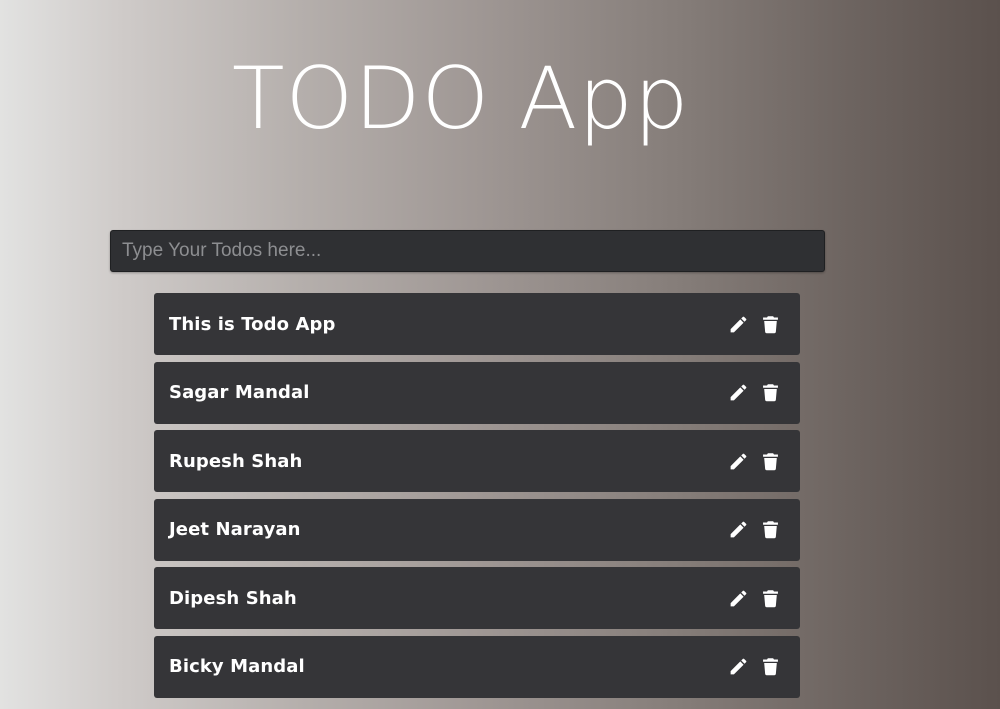 The image size is (1000, 709). What do you see at coordinates (252, 324) in the screenshot?
I see `todo-text: This is Todo App` at bounding box center [252, 324].